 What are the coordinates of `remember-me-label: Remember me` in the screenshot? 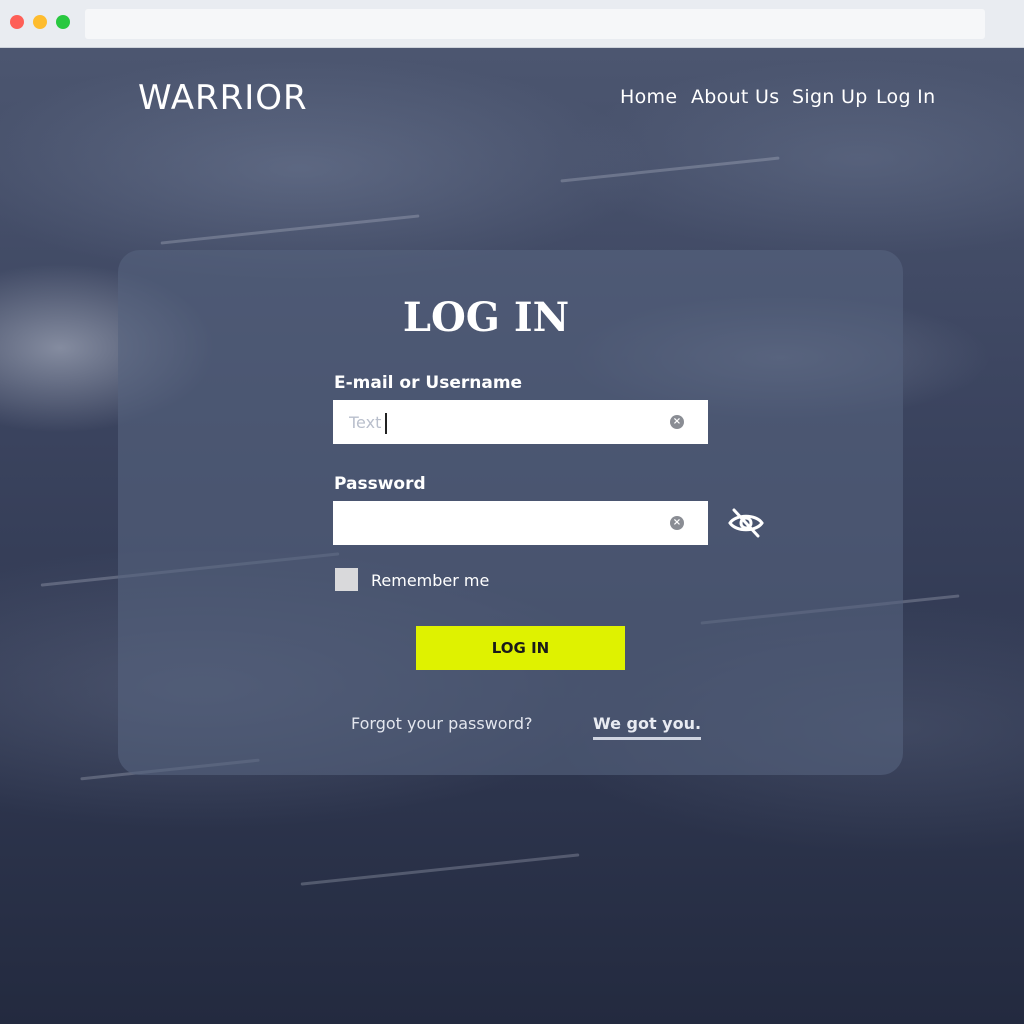 It's located at (430, 580).